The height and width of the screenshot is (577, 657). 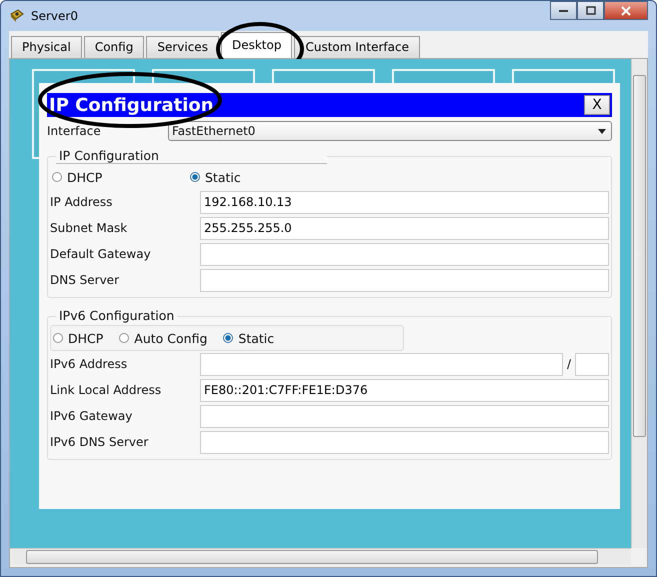 What do you see at coordinates (92, 416) in the screenshot?
I see `field-label: IPv6 Gateway` at bounding box center [92, 416].